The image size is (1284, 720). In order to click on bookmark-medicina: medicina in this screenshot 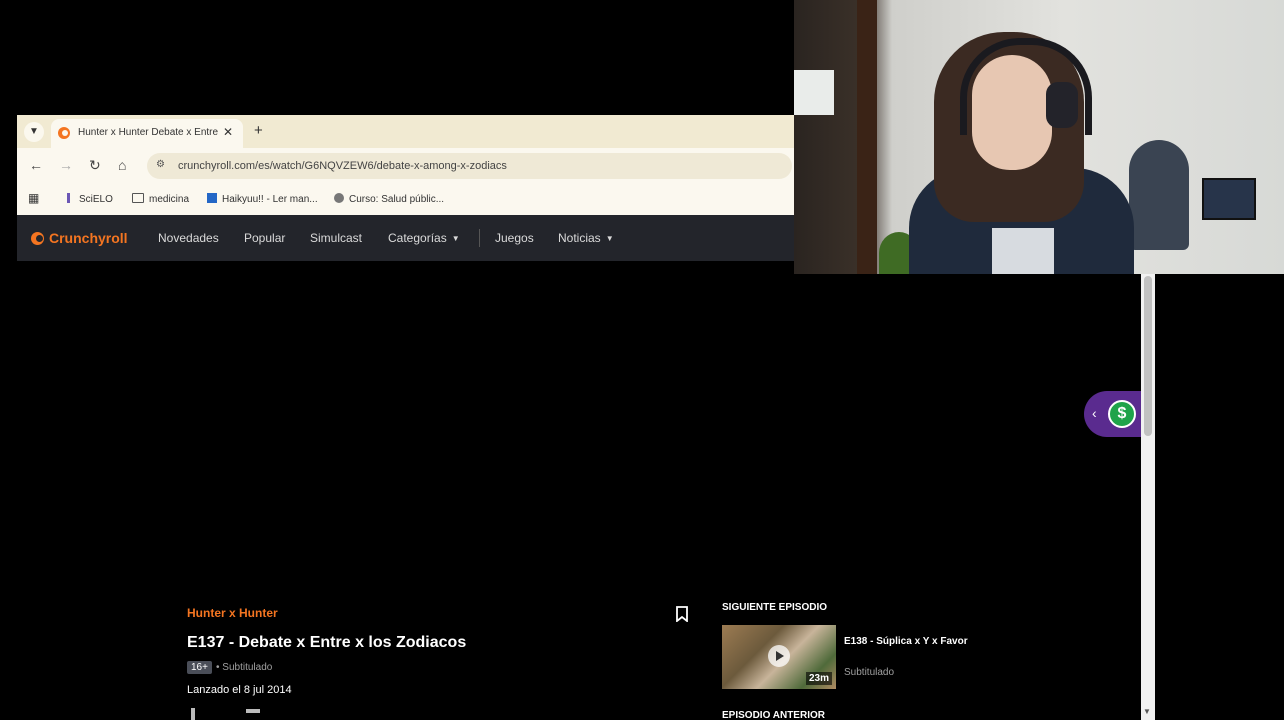, I will do `click(160, 199)`.